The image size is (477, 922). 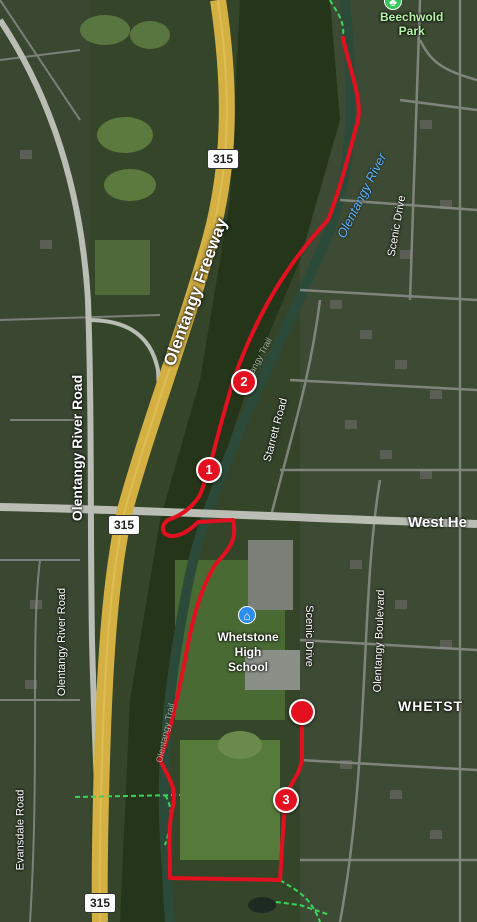 I want to click on route-marker-1: 1, so click(x=209, y=470).